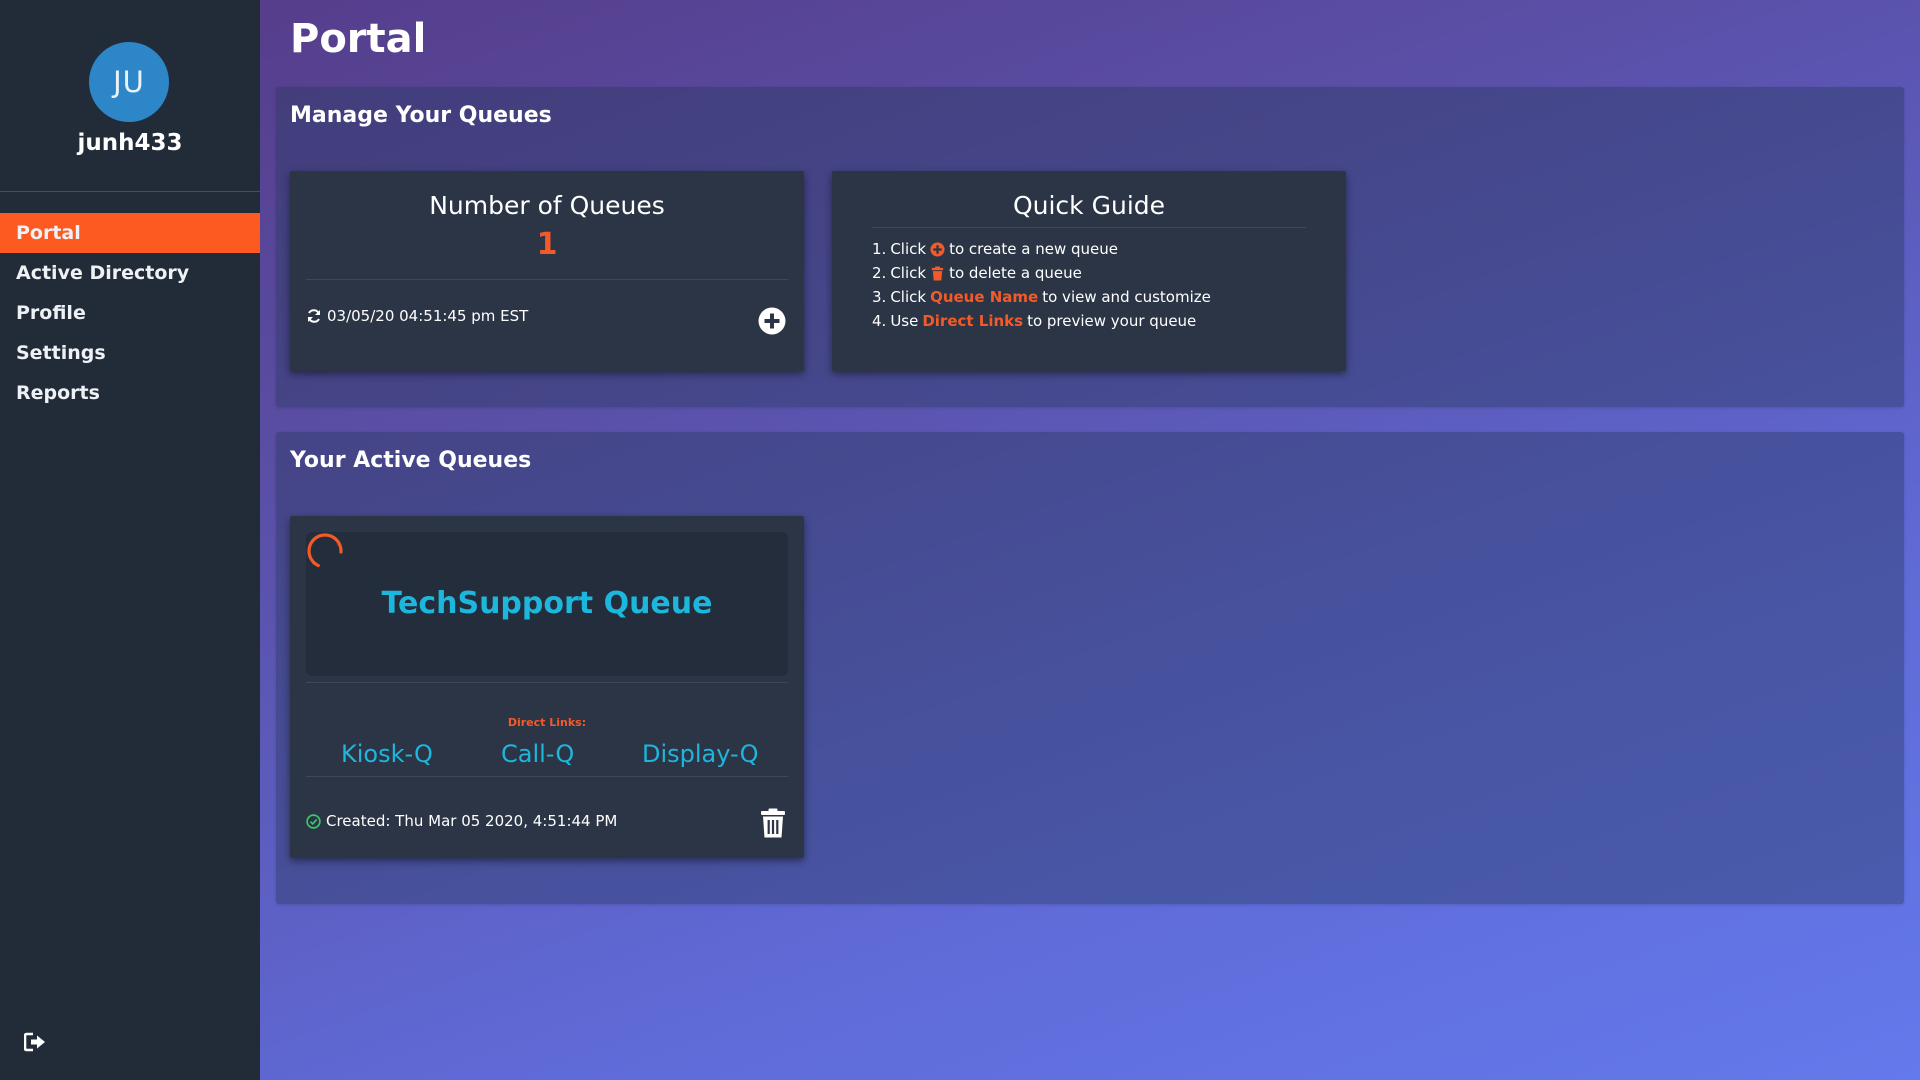 The height and width of the screenshot is (1080, 1920). Describe the element at coordinates (130, 393) in the screenshot. I see `sidebar-item-reports: Reports` at that location.